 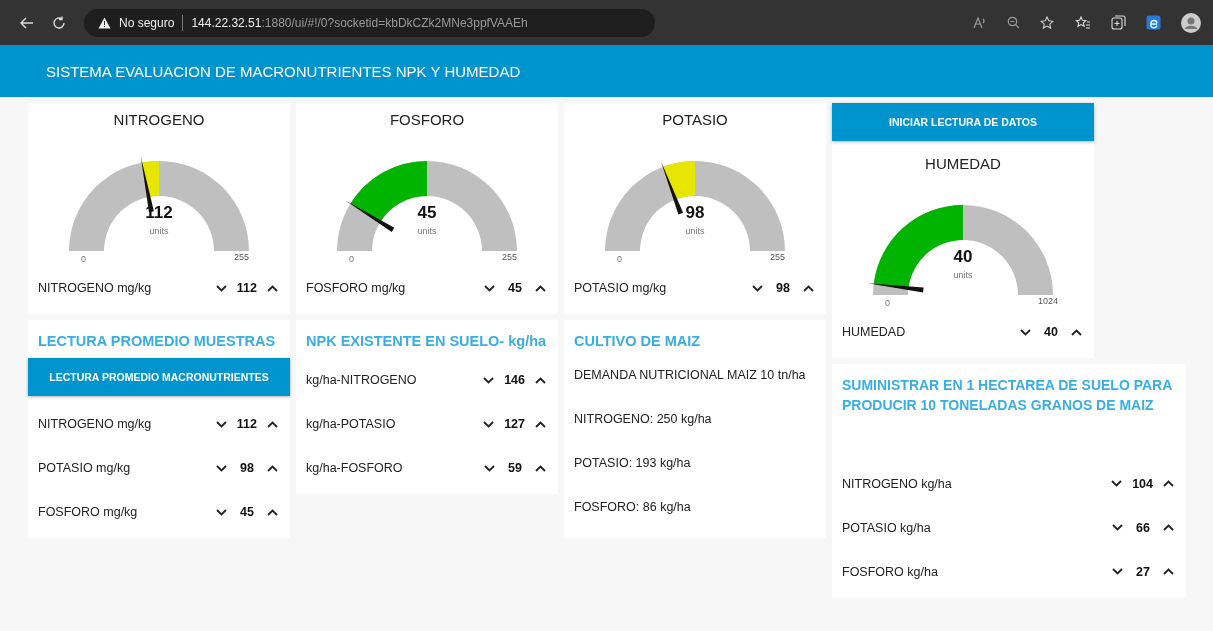 I want to click on numeric-label: NITROGENO kg/ha, so click(x=897, y=483).